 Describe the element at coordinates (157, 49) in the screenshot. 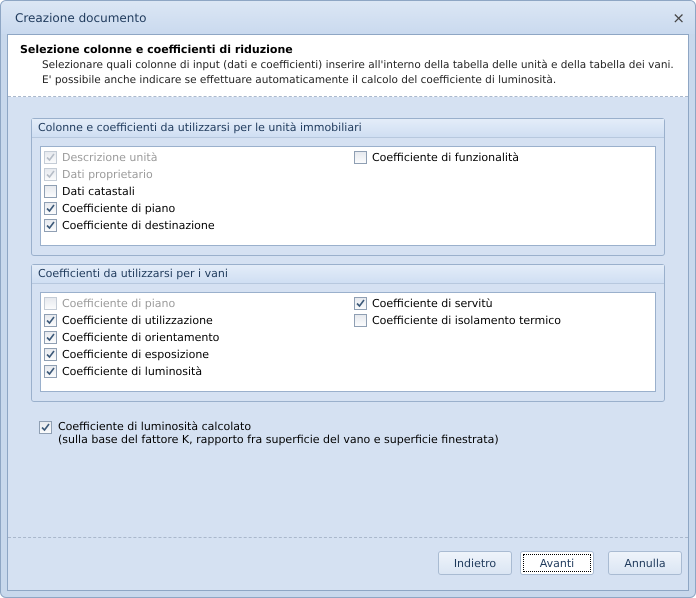

I see `header-title: Selezione colonne e coefficienti di riduzione` at that location.